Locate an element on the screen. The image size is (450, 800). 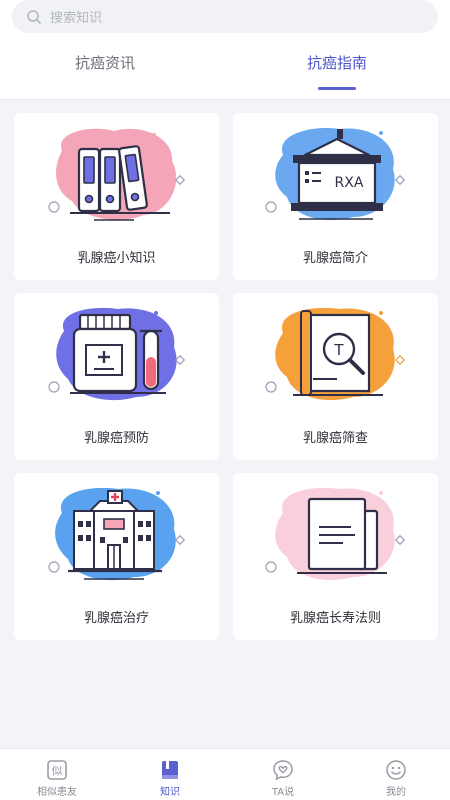
svg-text: 似 is located at coordinates (57, 771).